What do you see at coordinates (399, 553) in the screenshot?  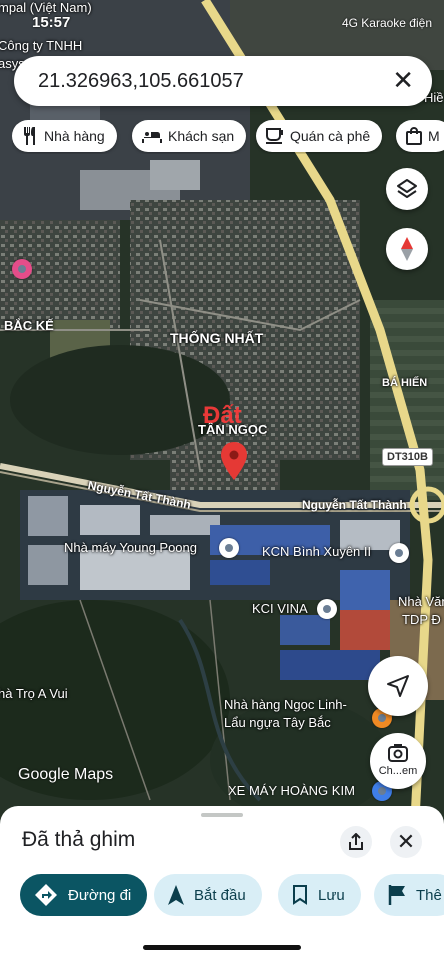 I see `industrial-park-pin-icon` at bounding box center [399, 553].